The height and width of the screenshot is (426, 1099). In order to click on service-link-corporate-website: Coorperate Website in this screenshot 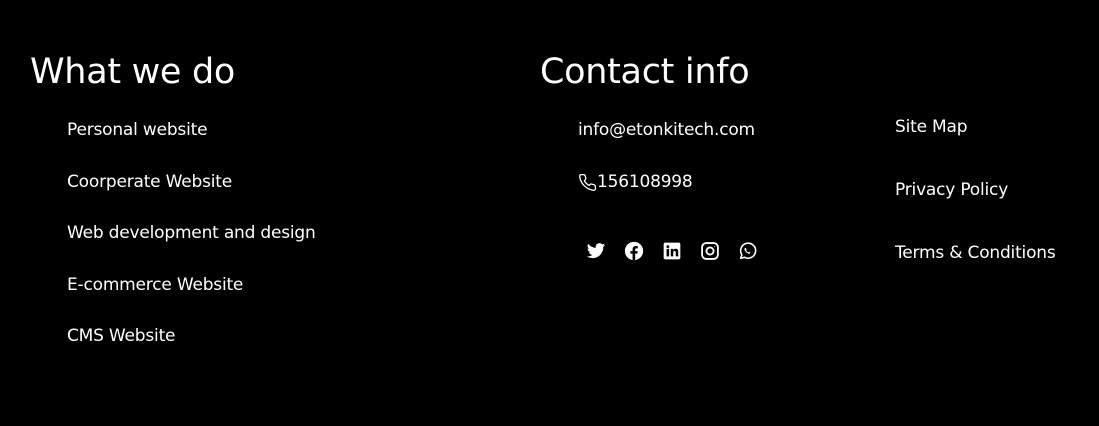, I will do `click(149, 182)`.